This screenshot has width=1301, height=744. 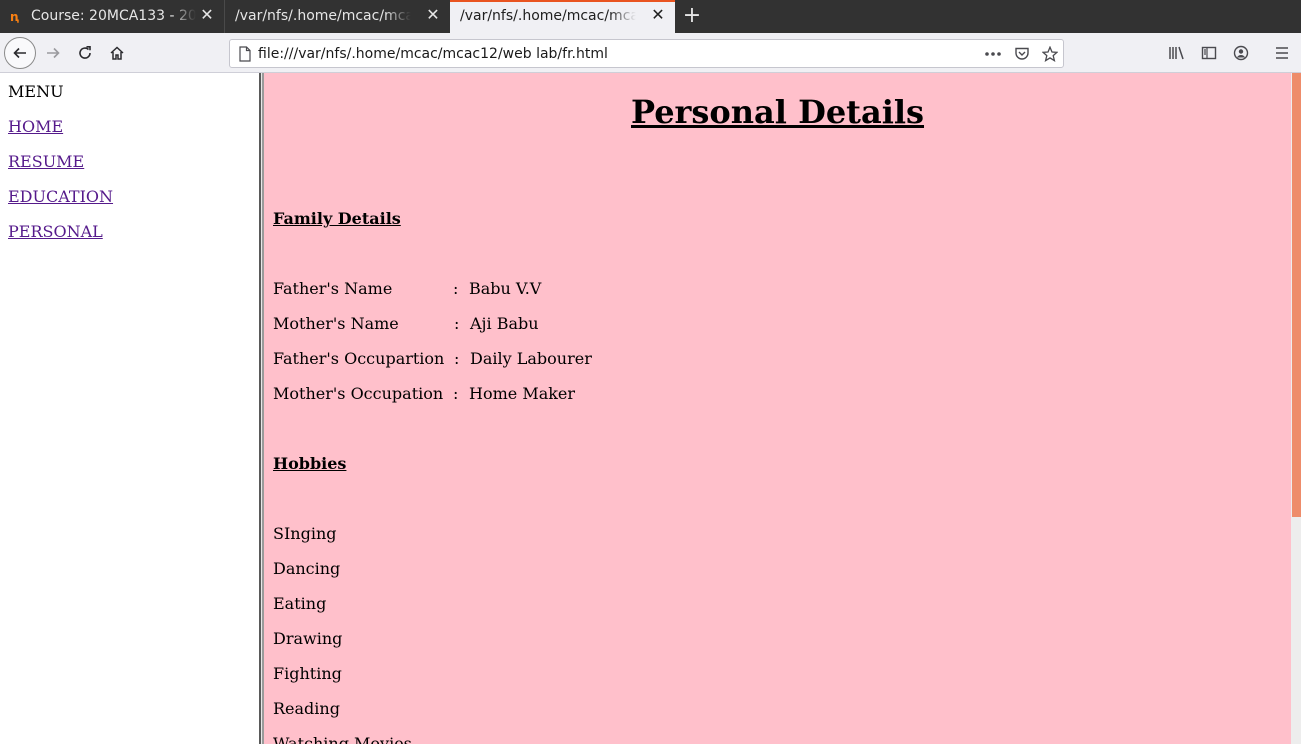 I want to click on hobby-item: Eating, so click(x=300, y=603).